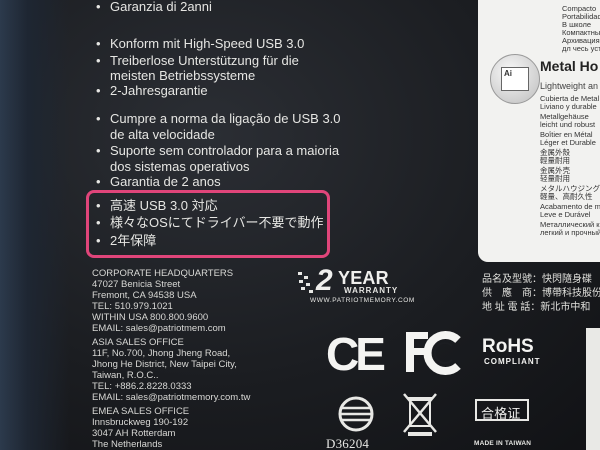  Describe the element at coordinates (420, 414) in the screenshot. I see `weee-bin-icon` at that location.